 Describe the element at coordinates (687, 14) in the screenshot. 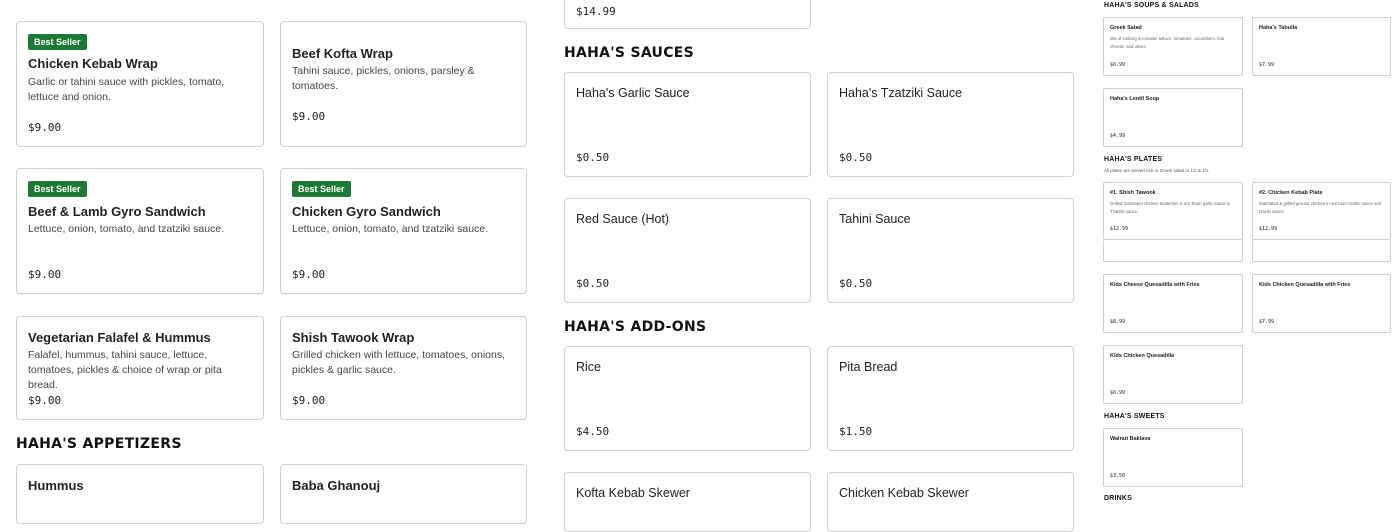

I see `menu-item-card: $14.99` at that location.